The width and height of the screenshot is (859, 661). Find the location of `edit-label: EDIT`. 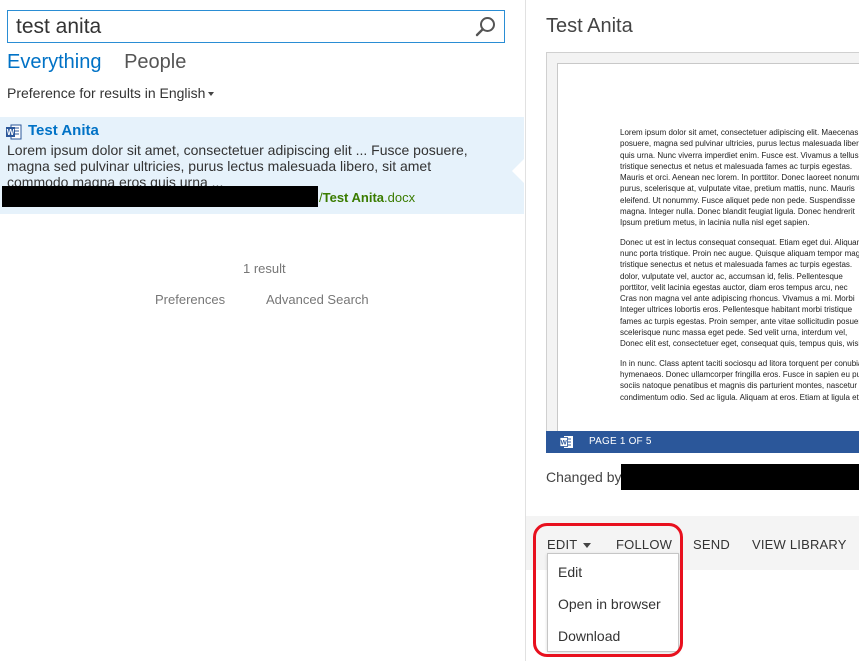

edit-label: EDIT is located at coordinates (562, 544).